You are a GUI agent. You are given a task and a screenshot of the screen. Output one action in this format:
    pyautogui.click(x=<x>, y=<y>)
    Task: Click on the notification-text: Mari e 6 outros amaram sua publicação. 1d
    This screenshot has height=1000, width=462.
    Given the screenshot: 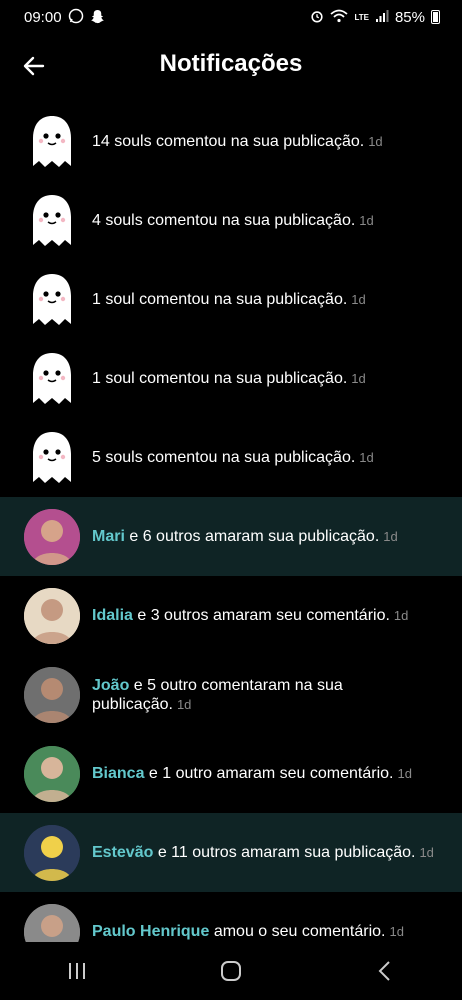 What is the action you would take?
    pyautogui.click(x=267, y=536)
    